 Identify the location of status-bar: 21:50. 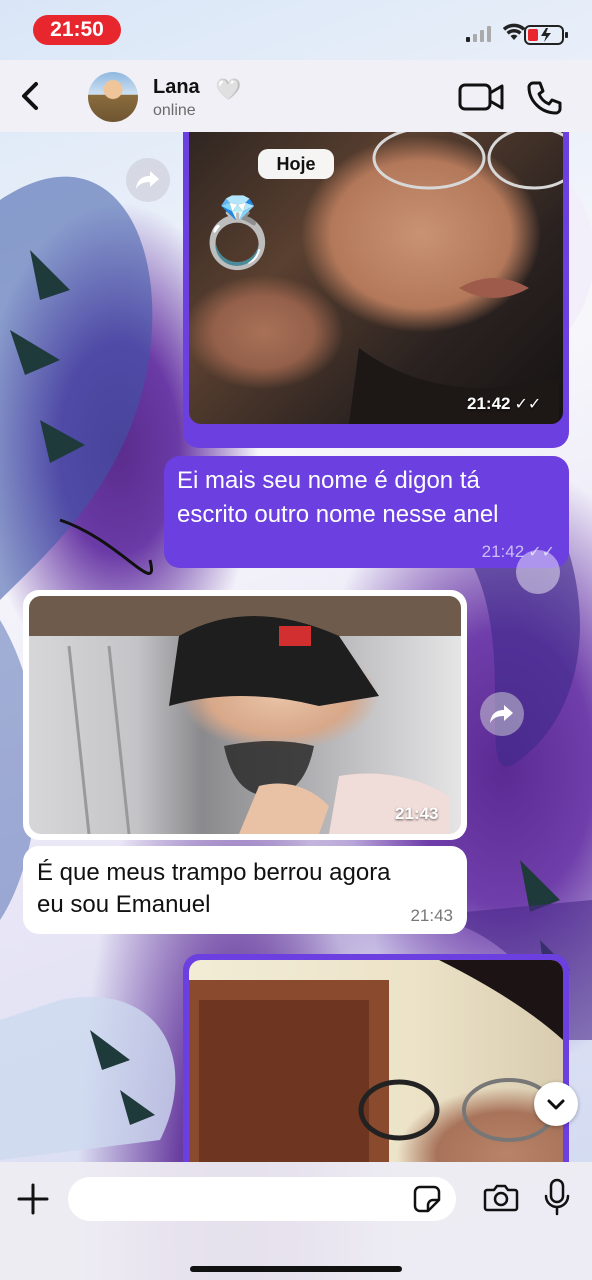
(296, 30).